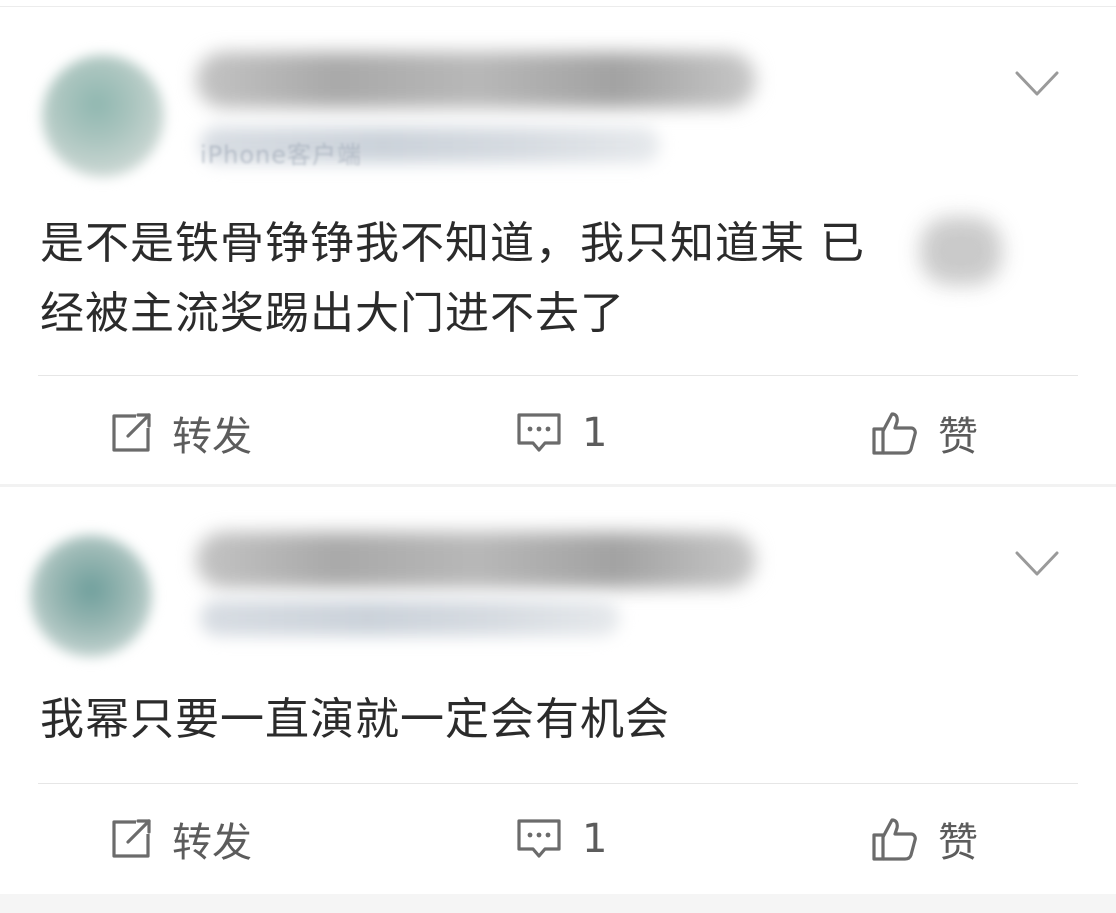  I want to click on bottom-separator, so click(558, 903).